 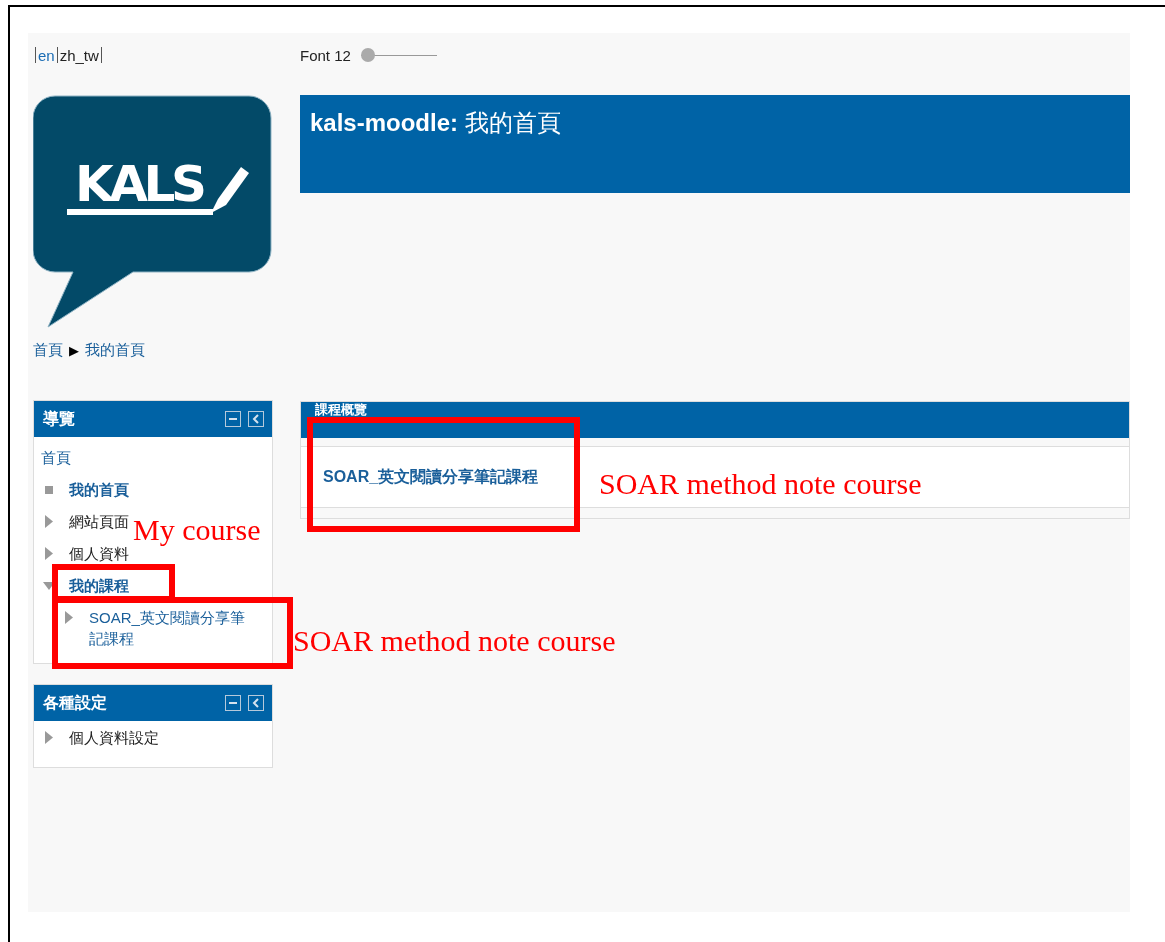 What do you see at coordinates (325, 55) in the screenshot?
I see `font-size-label: Font 12` at bounding box center [325, 55].